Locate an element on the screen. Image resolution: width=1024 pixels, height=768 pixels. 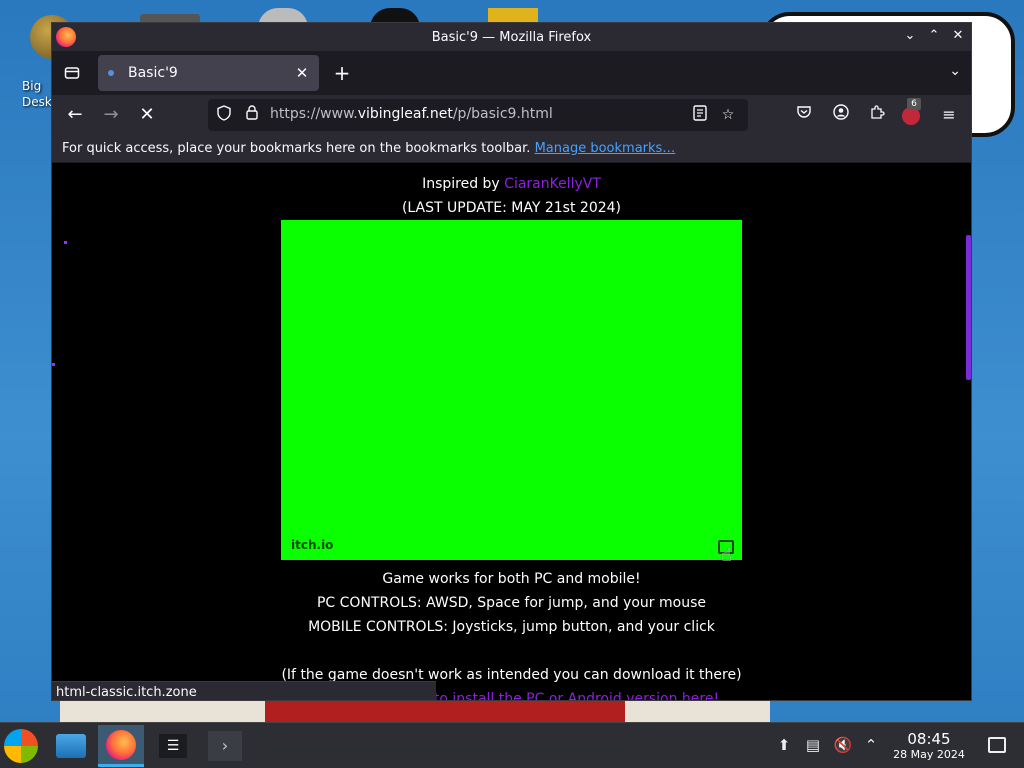
update-icon: ⬆ is located at coordinates (784, 745).